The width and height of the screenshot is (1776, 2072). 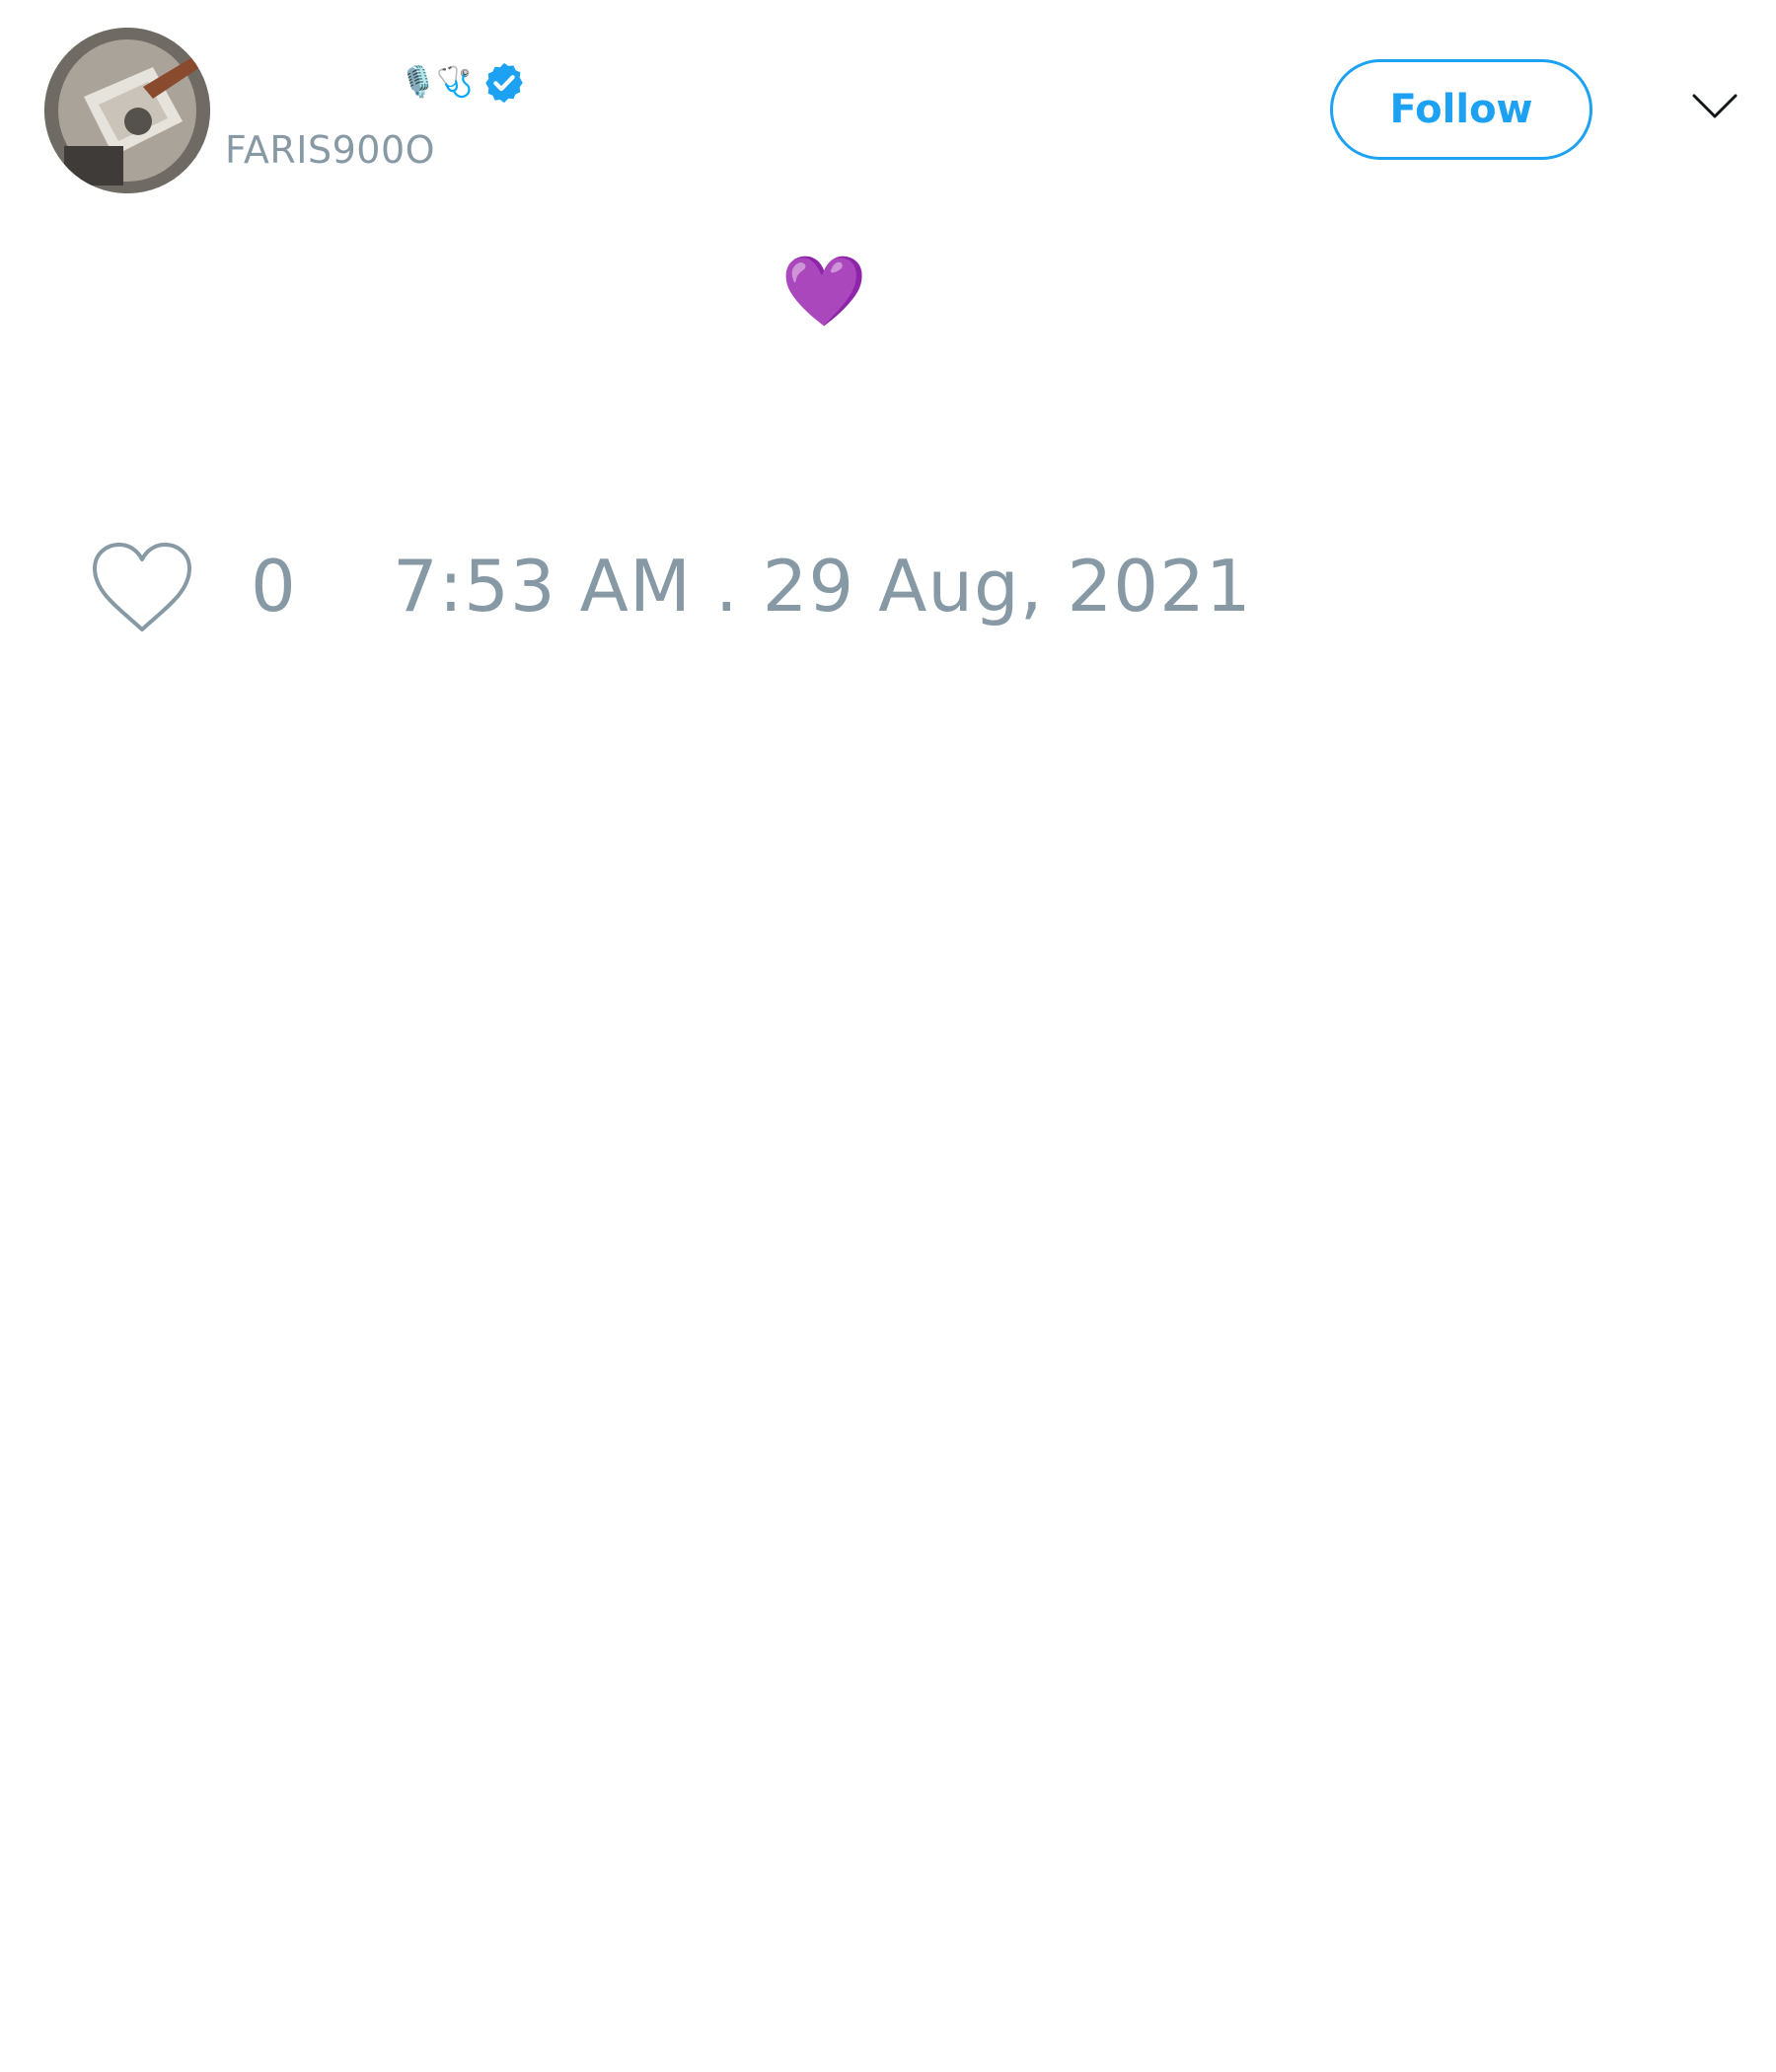 I want to click on avatar-image, so click(x=127, y=111).